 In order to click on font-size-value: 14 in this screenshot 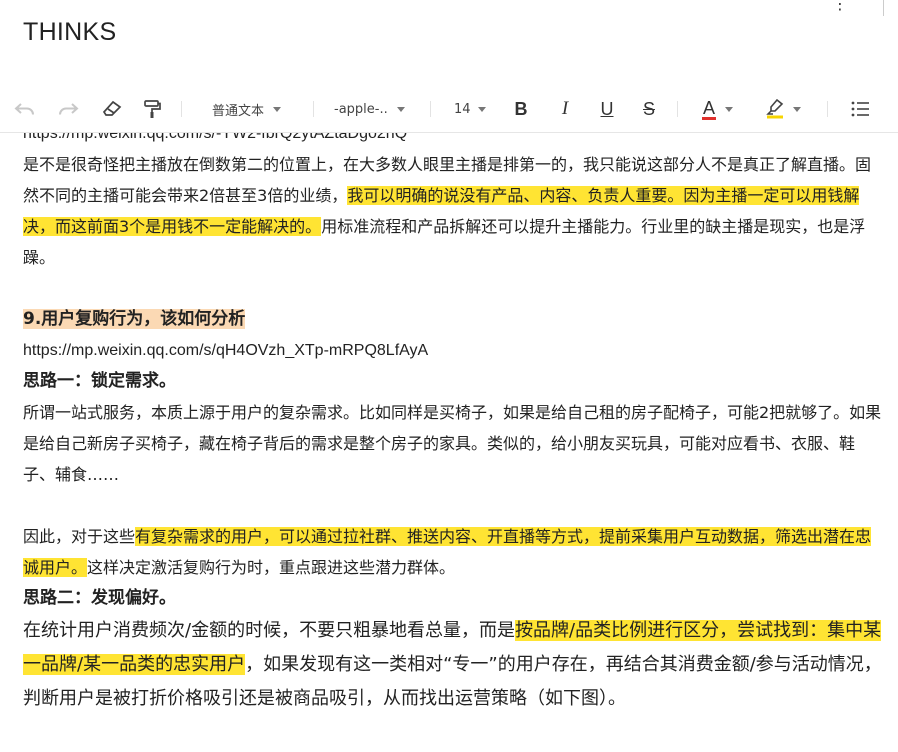, I will do `click(462, 109)`.